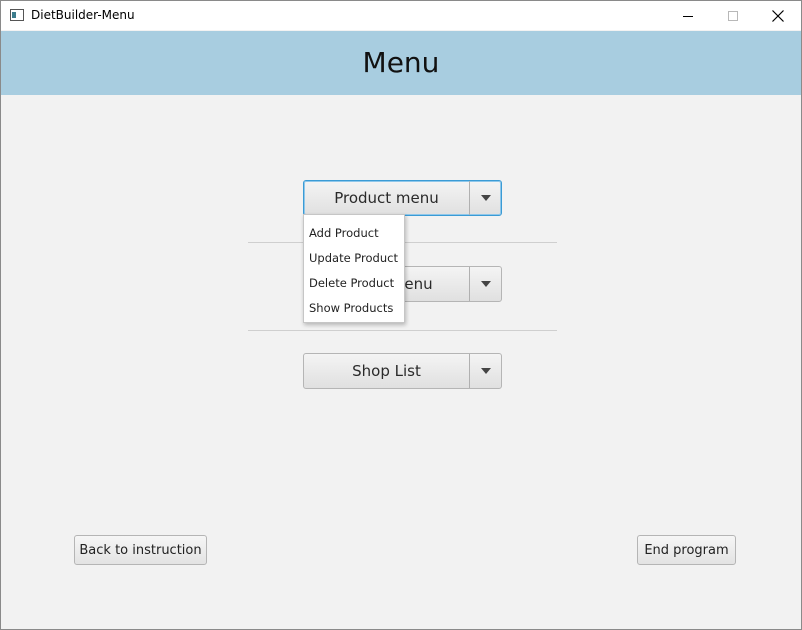 The width and height of the screenshot is (802, 630). I want to click on minimize-button, so click(688, 15).